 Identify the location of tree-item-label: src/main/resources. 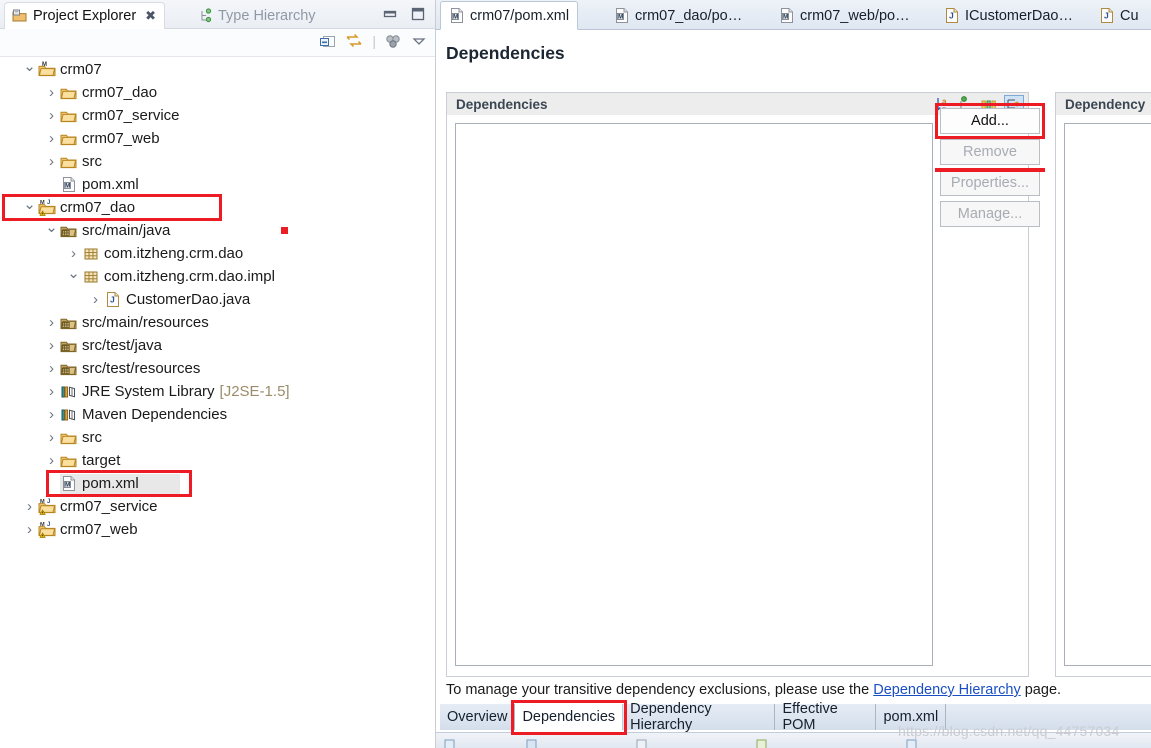
(145, 322).